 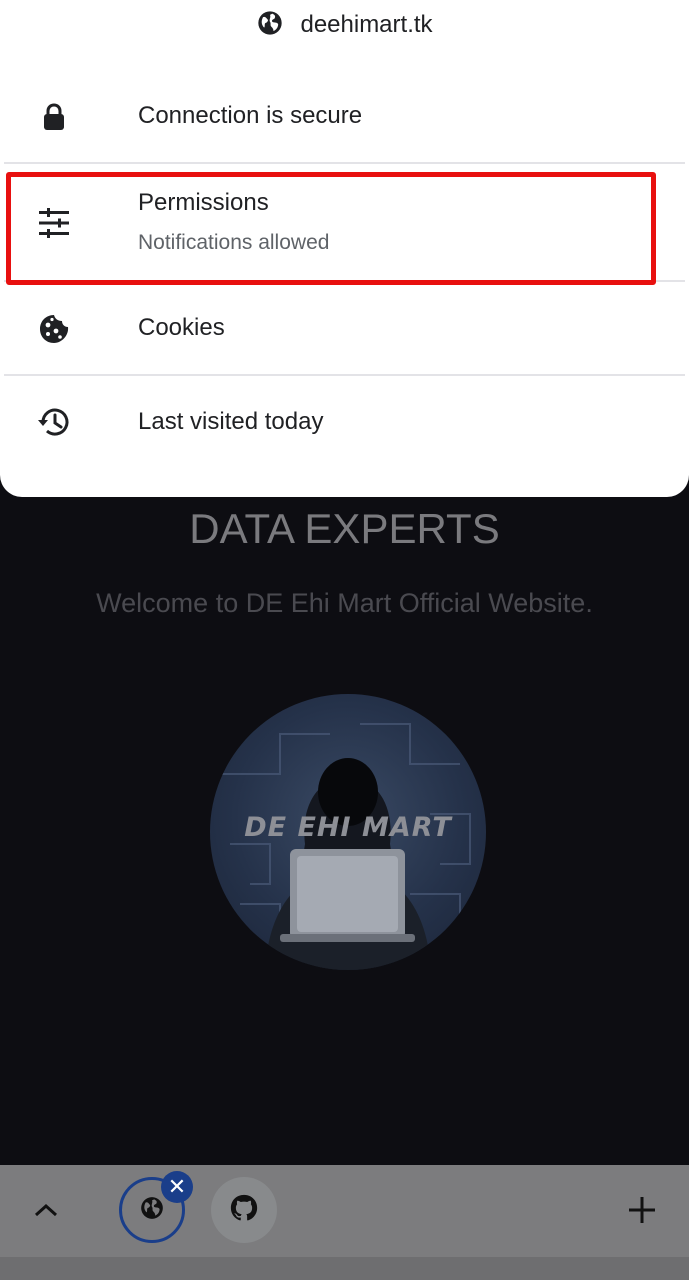 What do you see at coordinates (344, 1211) in the screenshot?
I see `bottom-tab-bar` at bounding box center [344, 1211].